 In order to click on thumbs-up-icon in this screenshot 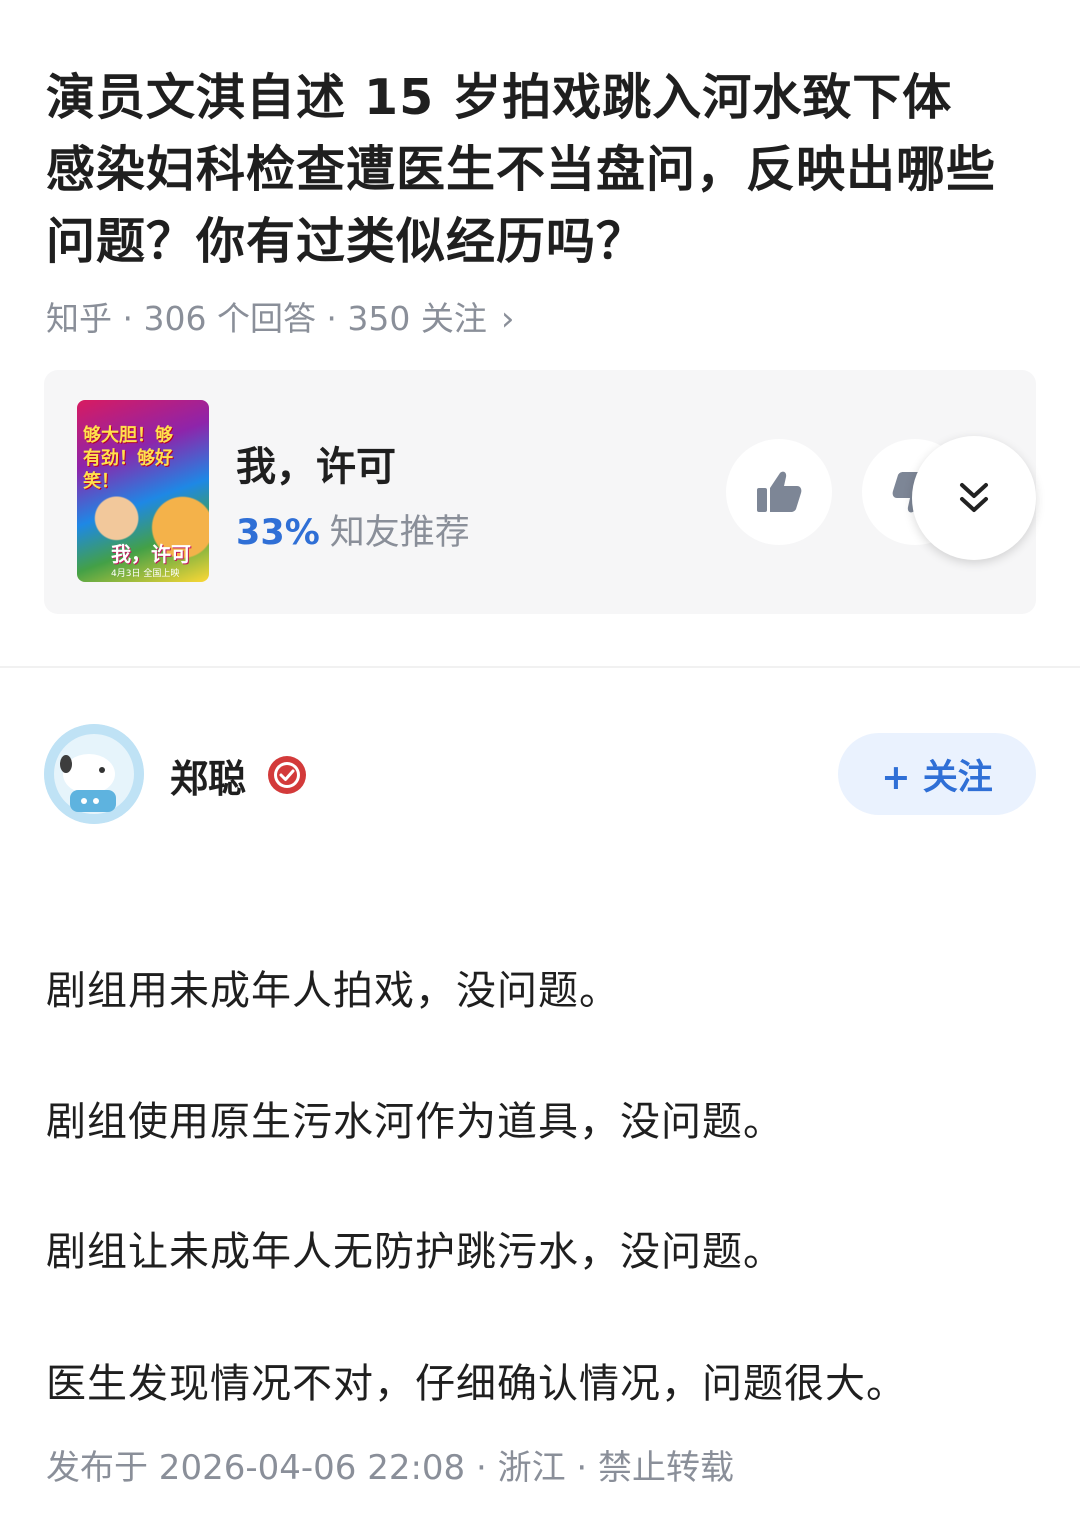, I will do `click(779, 491)`.